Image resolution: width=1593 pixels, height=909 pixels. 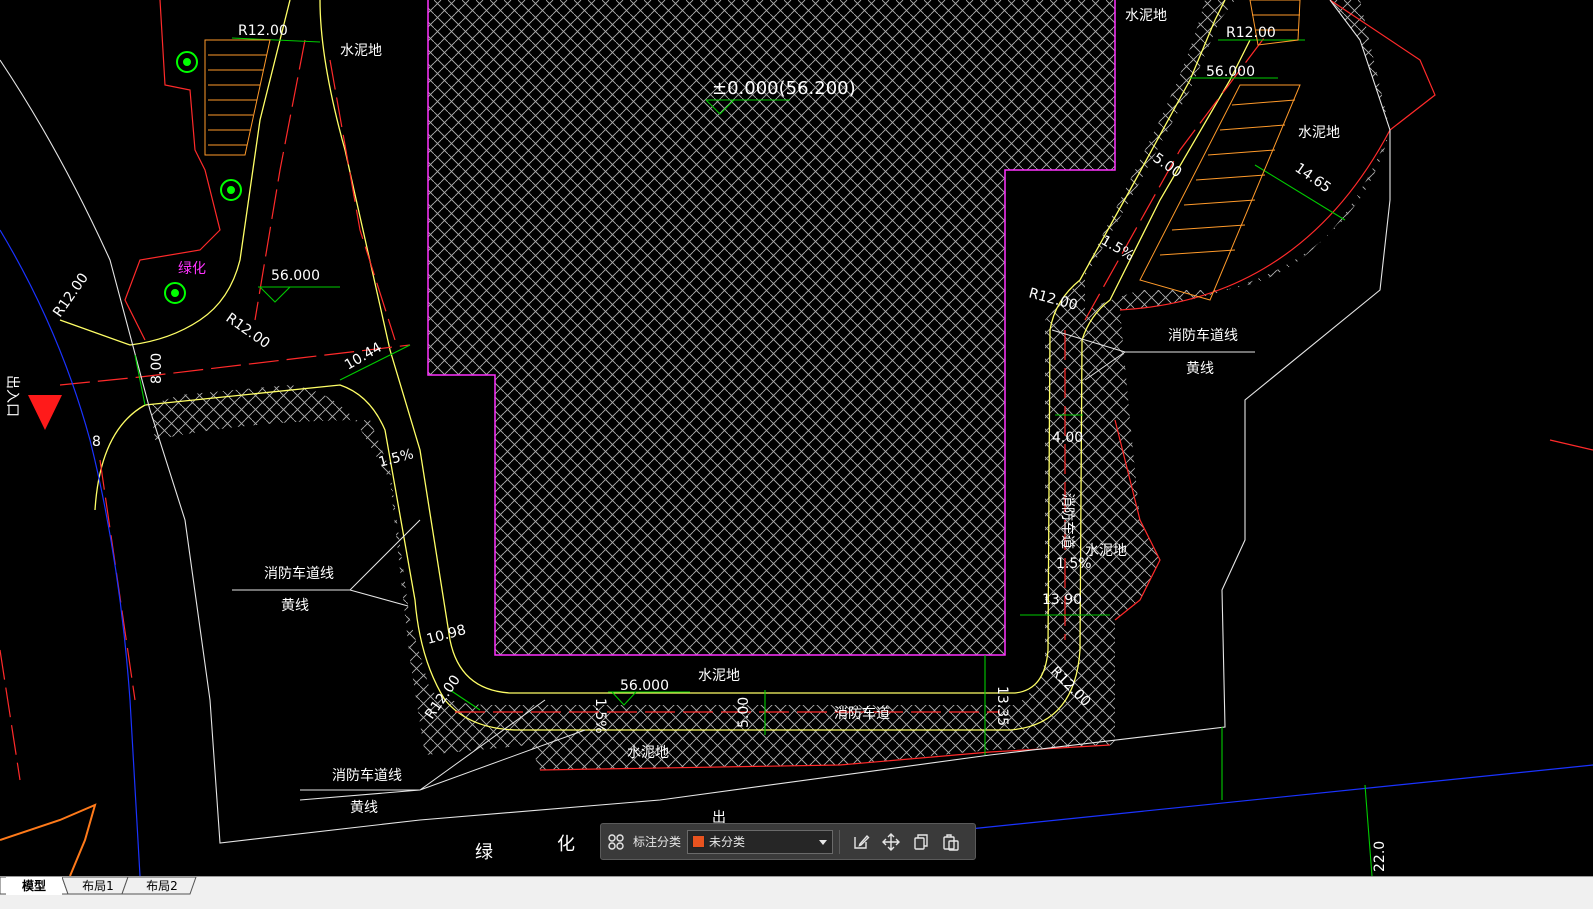 What do you see at coordinates (1230, 72) in the screenshot?
I see `elevation-56-right: 56.000` at bounding box center [1230, 72].